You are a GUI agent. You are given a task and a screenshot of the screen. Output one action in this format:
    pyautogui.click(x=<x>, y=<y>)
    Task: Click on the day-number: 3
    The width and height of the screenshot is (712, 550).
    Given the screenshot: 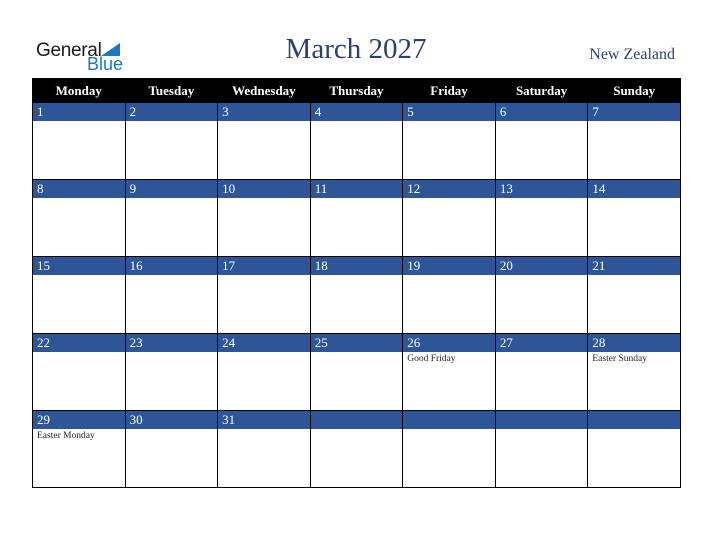 What is the action you would take?
    pyautogui.click(x=264, y=112)
    